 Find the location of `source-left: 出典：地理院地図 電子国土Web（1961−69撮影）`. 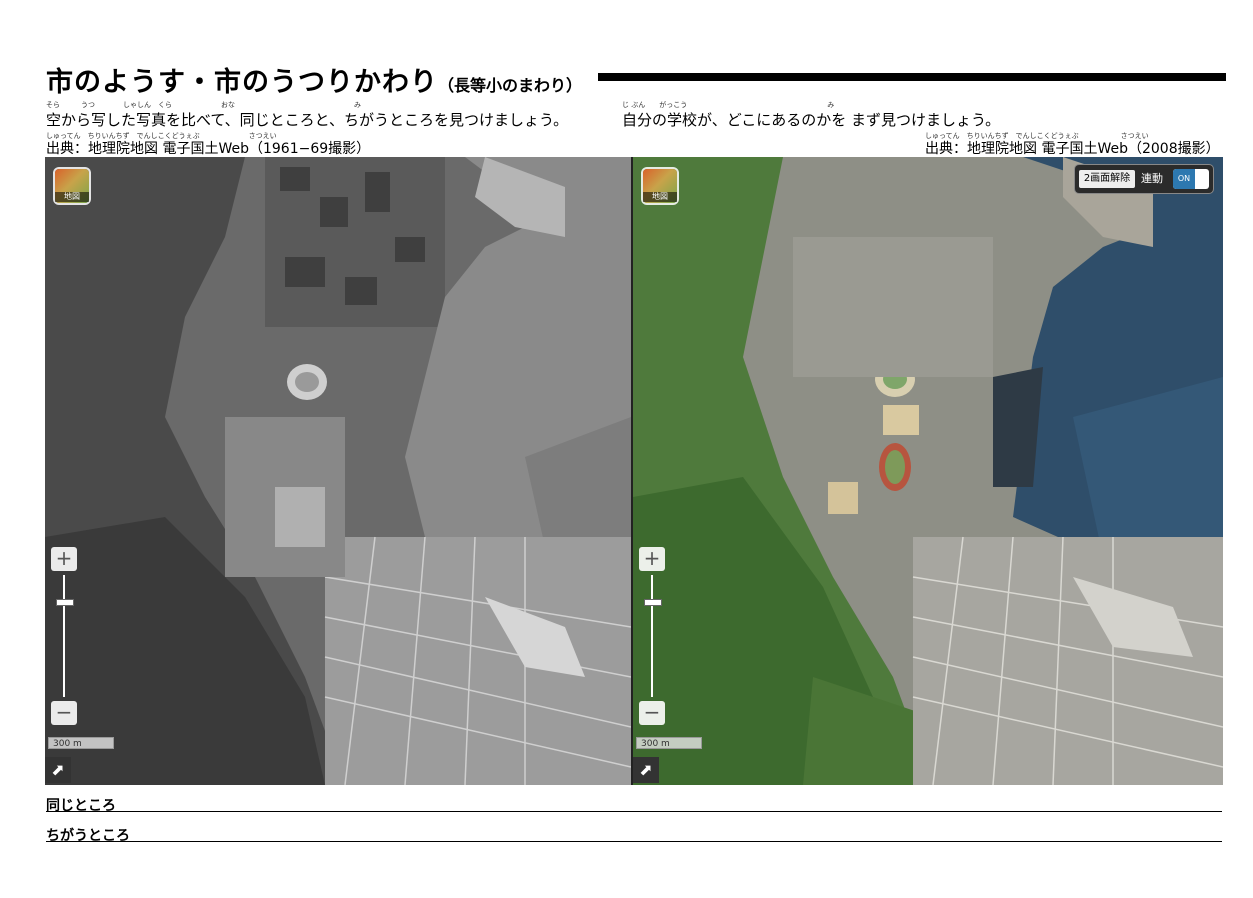

source-left: 出典：地理院地図 電子国土Web（1961−69撮影） is located at coordinates (208, 149).